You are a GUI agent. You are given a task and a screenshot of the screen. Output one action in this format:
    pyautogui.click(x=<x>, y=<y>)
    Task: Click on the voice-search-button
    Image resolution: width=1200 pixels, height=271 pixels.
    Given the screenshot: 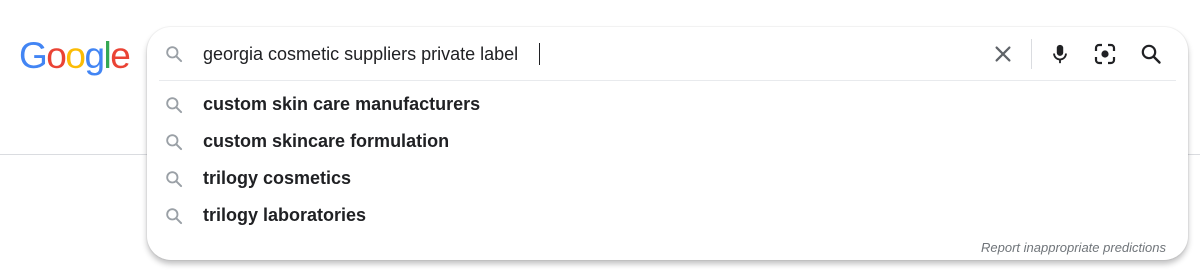 What is the action you would take?
    pyautogui.click(x=1060, y=54)
    